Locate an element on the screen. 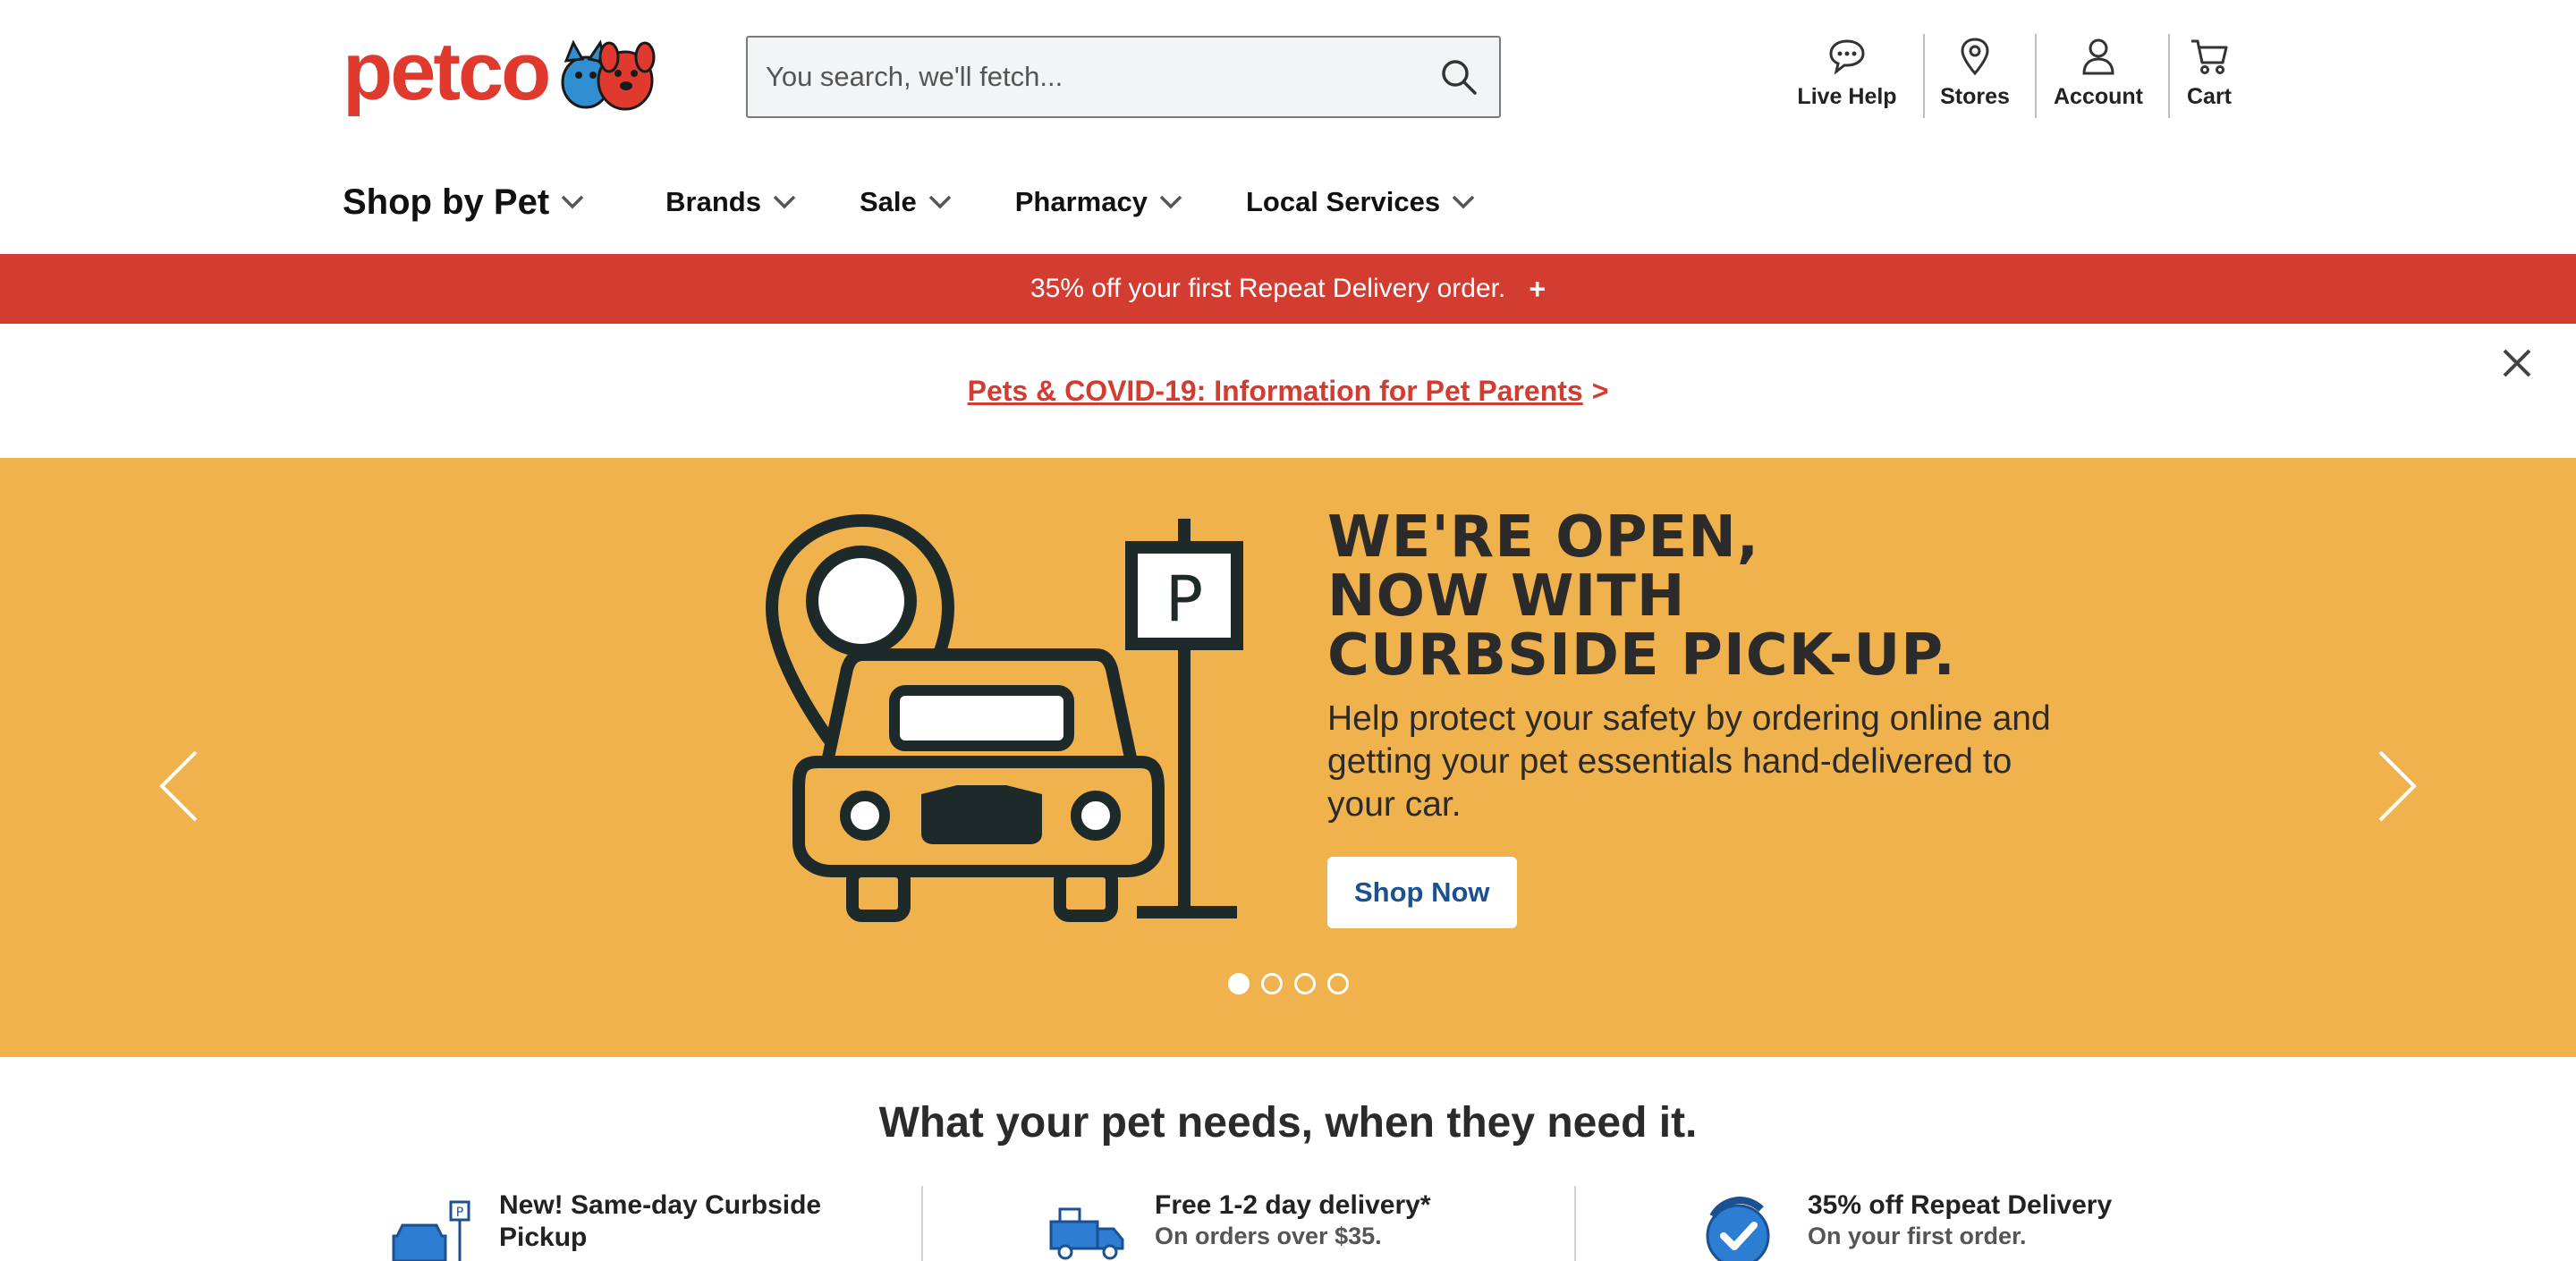  cart-icon is located at coordinates (2209, 56).